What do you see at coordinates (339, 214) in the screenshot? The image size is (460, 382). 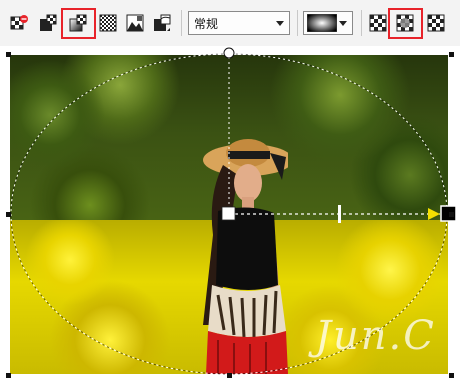 I see `midpoint-slider` at bounding box center [339, 214].